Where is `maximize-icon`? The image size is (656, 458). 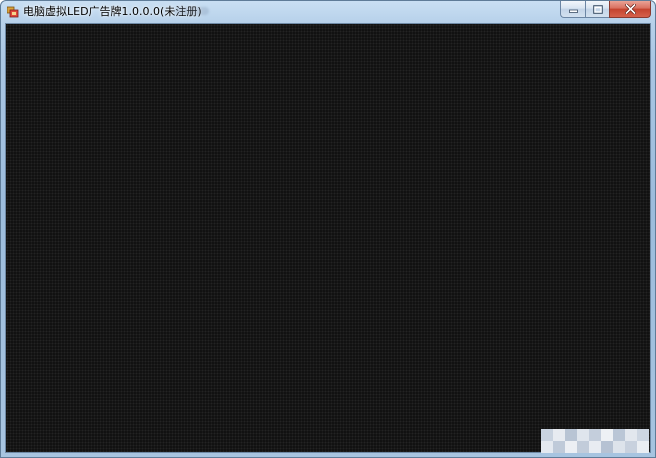 maximize-icon is located at coordinates (597, 9).